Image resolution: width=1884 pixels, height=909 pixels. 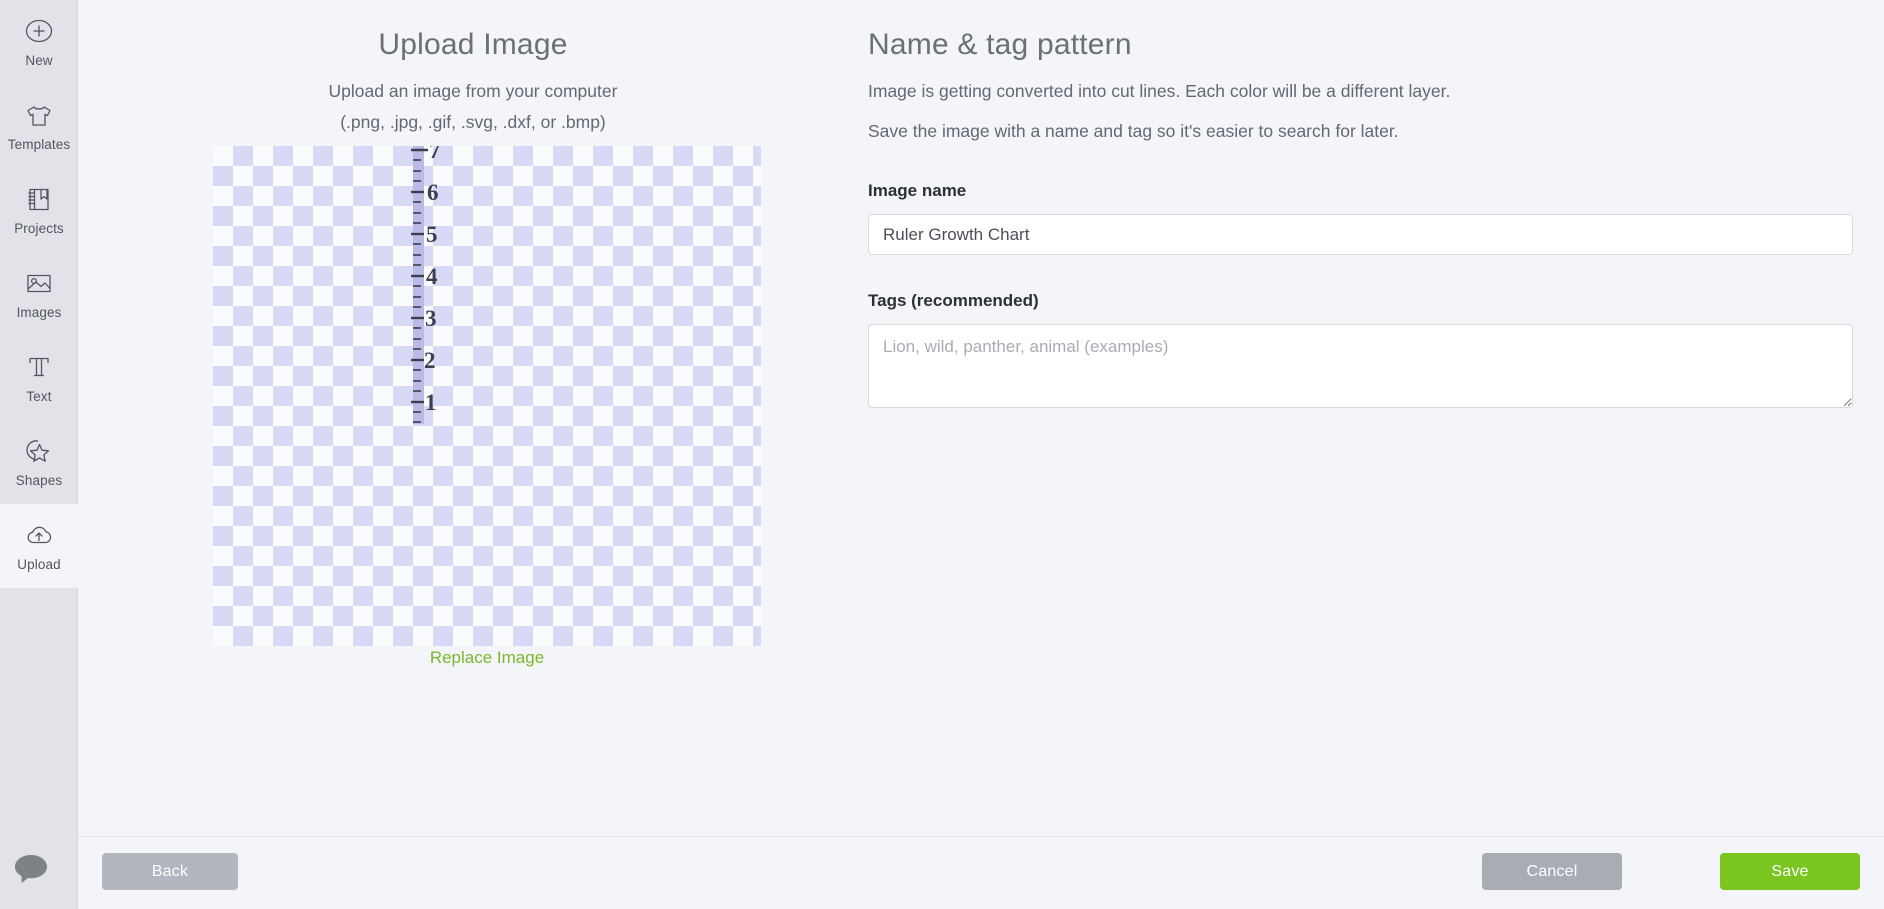 What do you see at coordinates (39, 229) in the screenshot?
I see `sidebar-label-projects: Projects` at bounding box center [39, 229].